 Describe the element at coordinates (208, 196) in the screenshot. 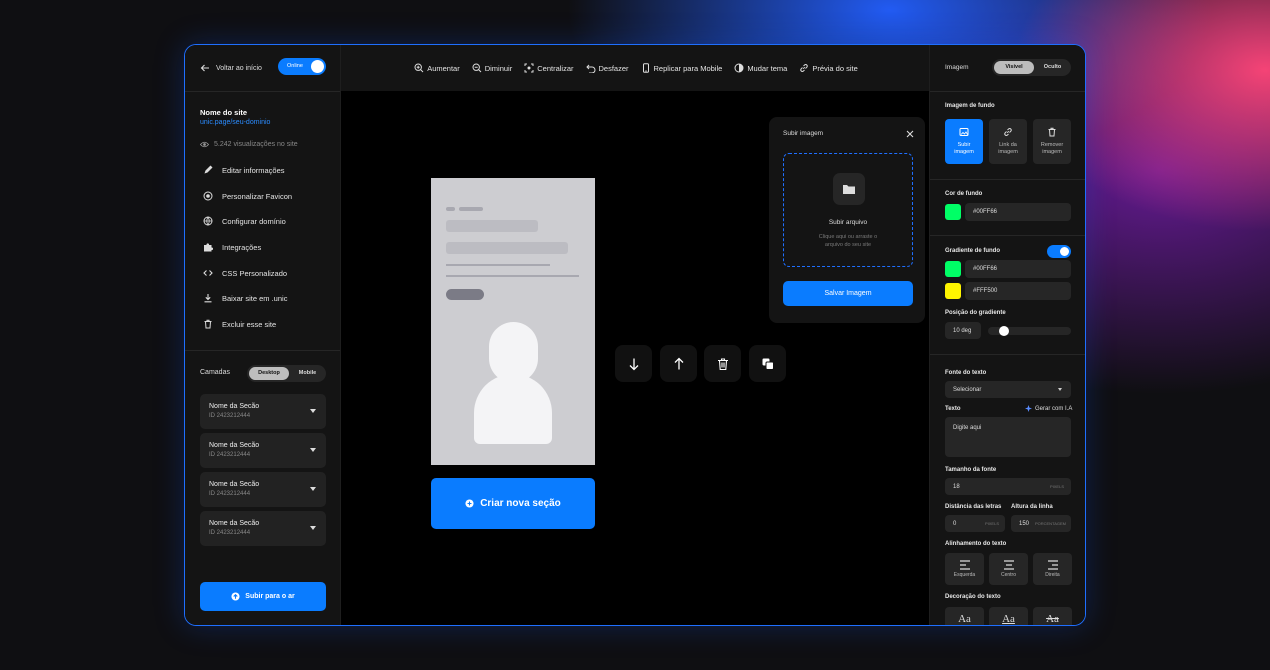

I see `favicon-icon` at that location.